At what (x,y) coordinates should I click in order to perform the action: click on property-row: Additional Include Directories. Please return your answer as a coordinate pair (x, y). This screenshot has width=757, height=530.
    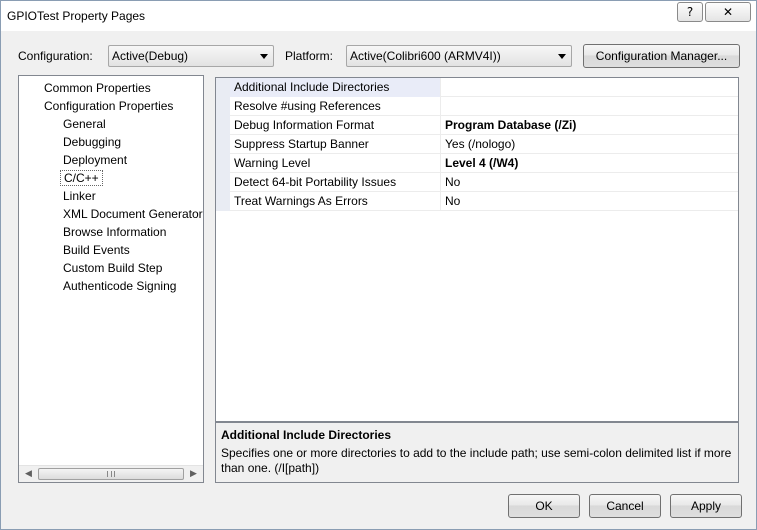
    Looking at the image, I should click on (477, 87).